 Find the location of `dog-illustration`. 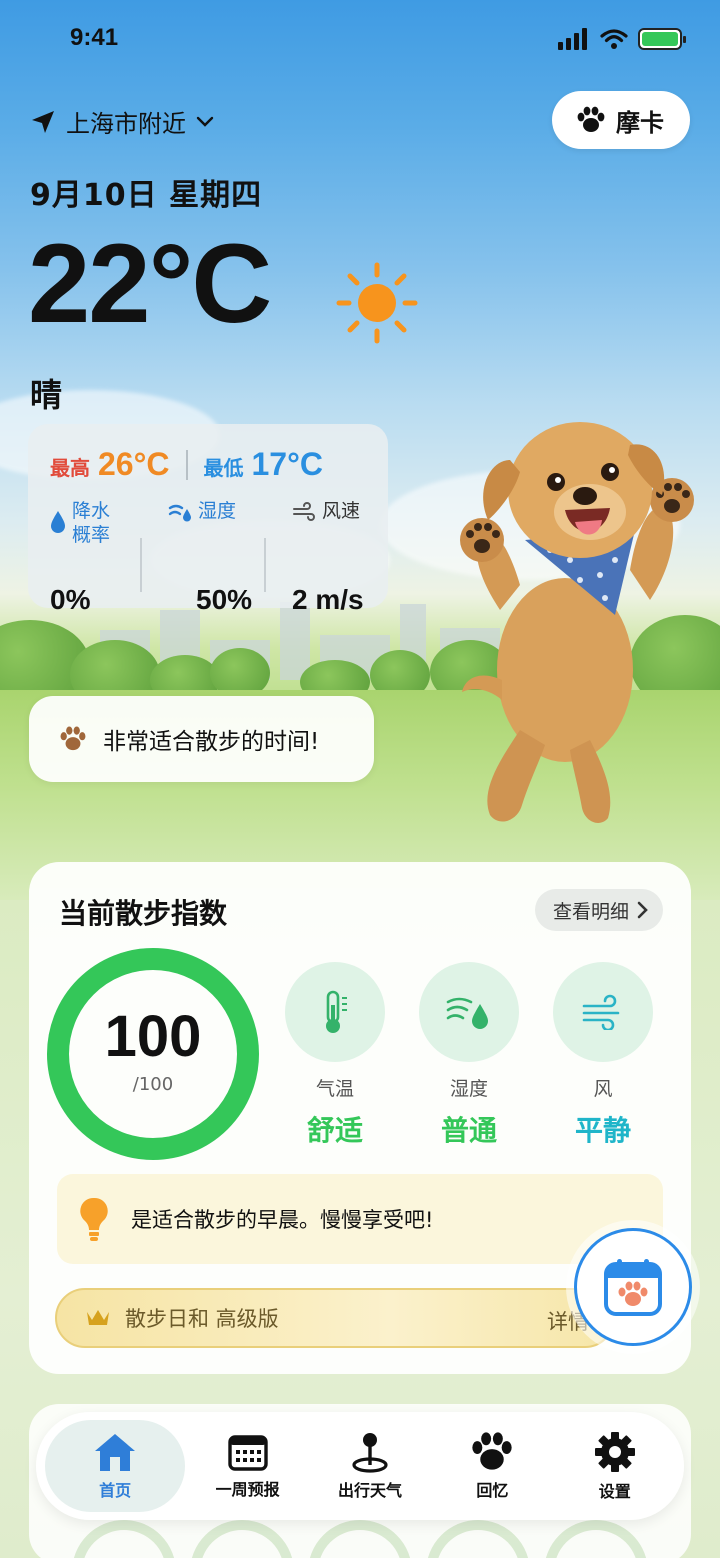

dog-illustration is located at coordinates (577, 622).